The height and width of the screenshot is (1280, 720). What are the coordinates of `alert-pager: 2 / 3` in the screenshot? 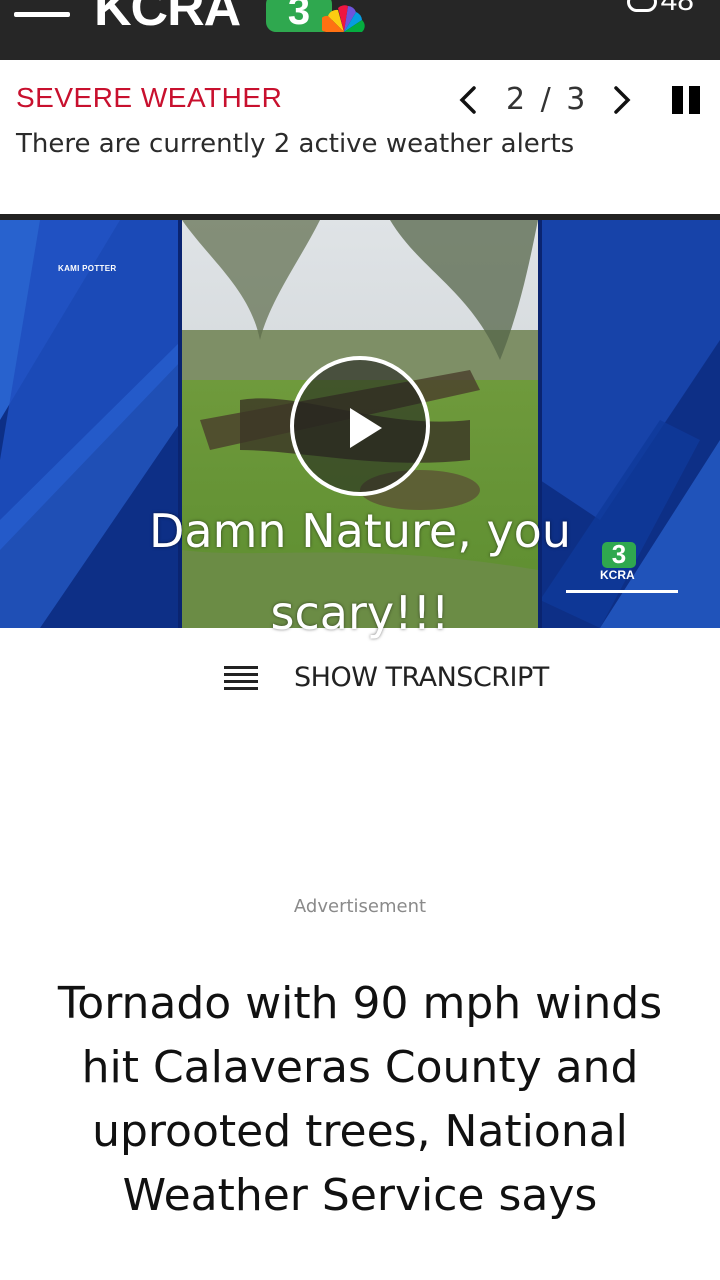 It's located at (584, 100).